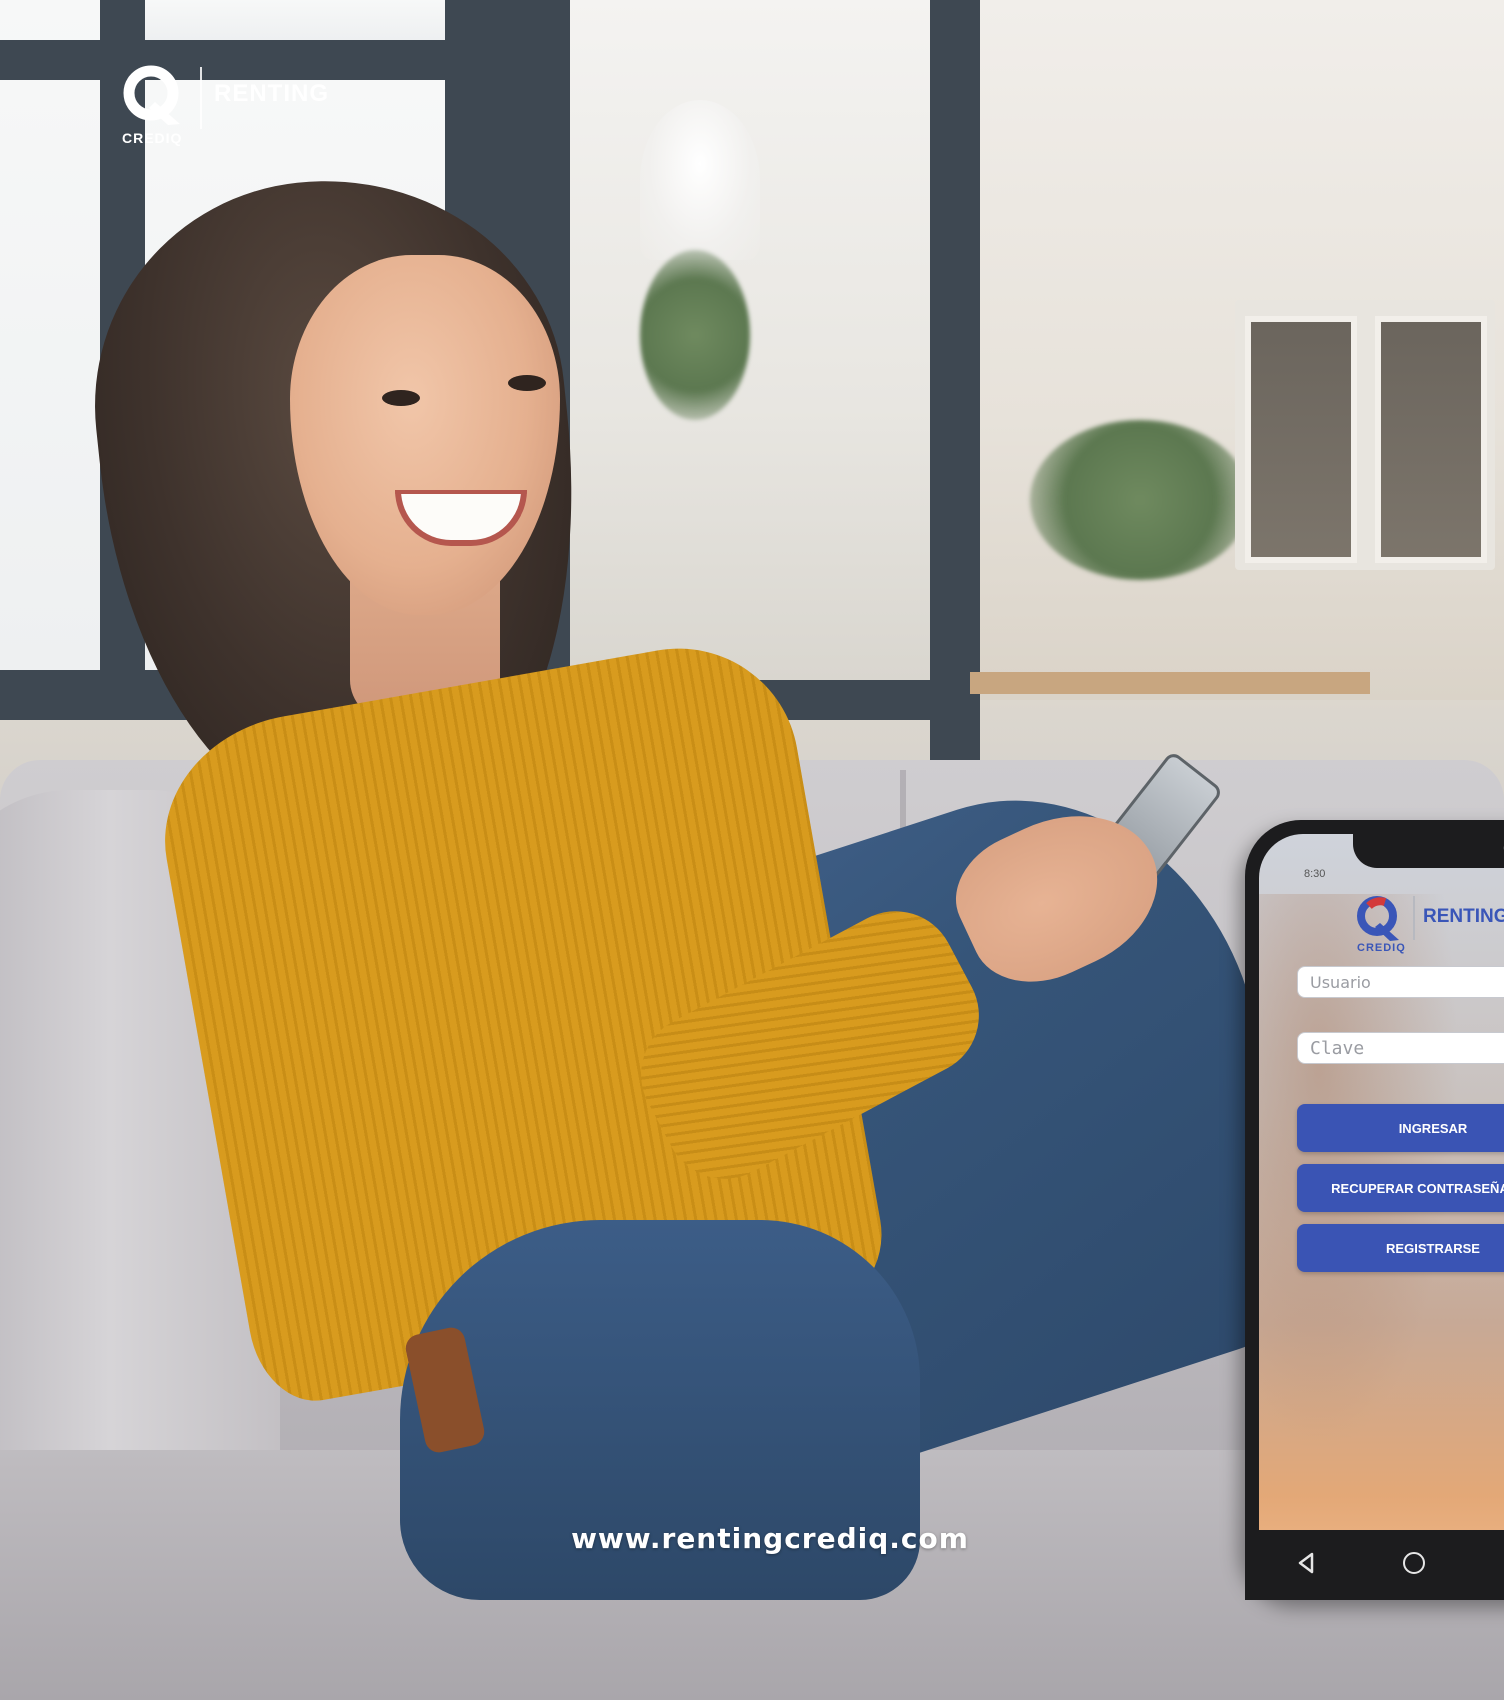  I want to click on register-button: REGISTRARSE, so click(1400, 1248).